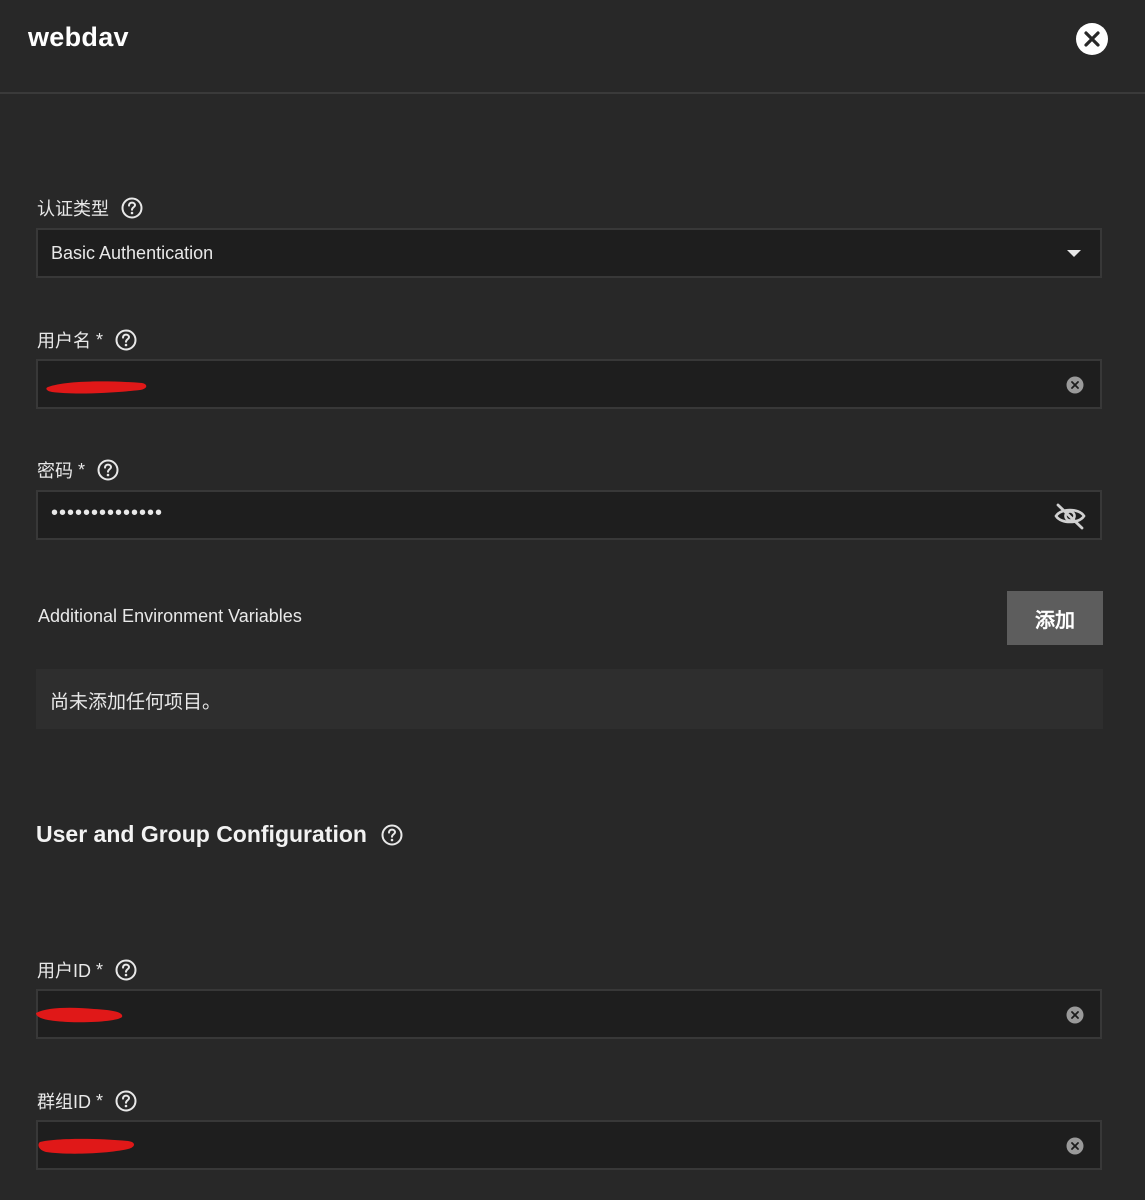 This screenshot has height=1200, width=1145. Describe the element at coordinates (569, 253) in the screenshot. I see `auth-type-select: Basic Authentication` at that location.